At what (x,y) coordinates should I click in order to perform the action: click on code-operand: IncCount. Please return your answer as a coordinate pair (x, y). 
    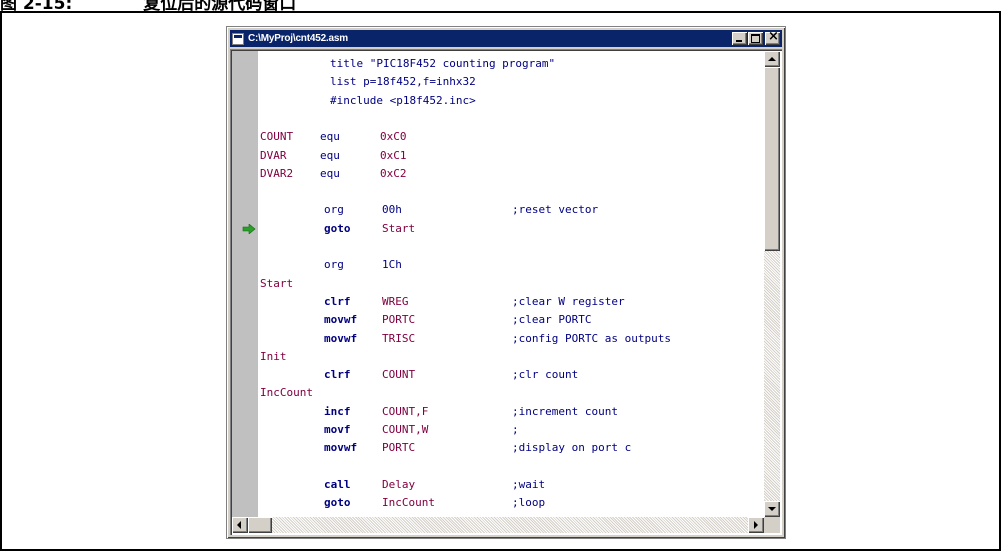
    Looking at the image, I should click on (408, 503).